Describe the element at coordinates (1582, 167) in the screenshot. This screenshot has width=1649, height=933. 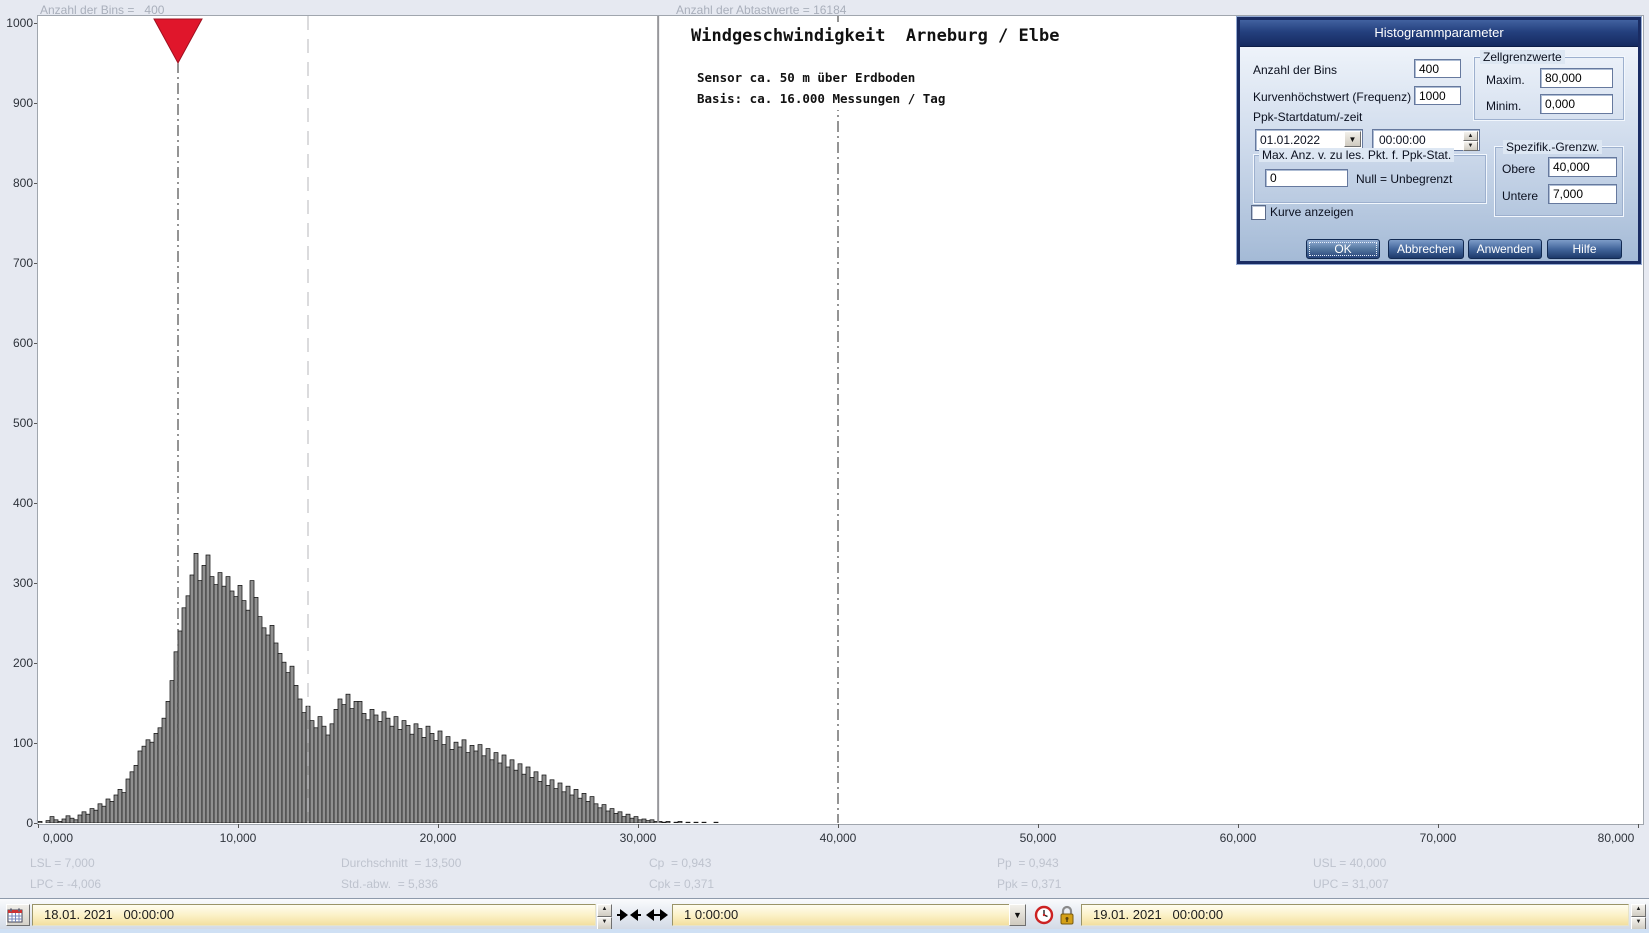
I see `upper-limit-input` at that location.